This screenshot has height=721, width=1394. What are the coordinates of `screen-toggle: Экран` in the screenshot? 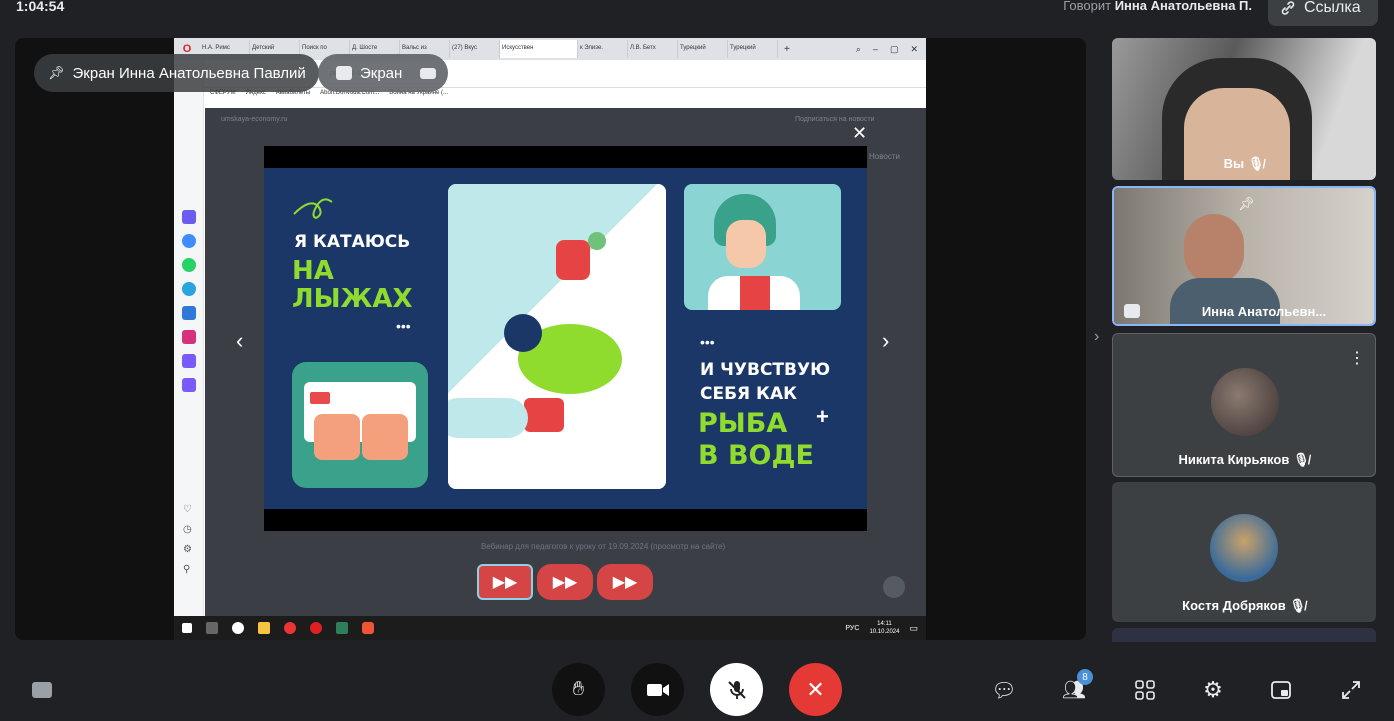 It's located at (383, 73).